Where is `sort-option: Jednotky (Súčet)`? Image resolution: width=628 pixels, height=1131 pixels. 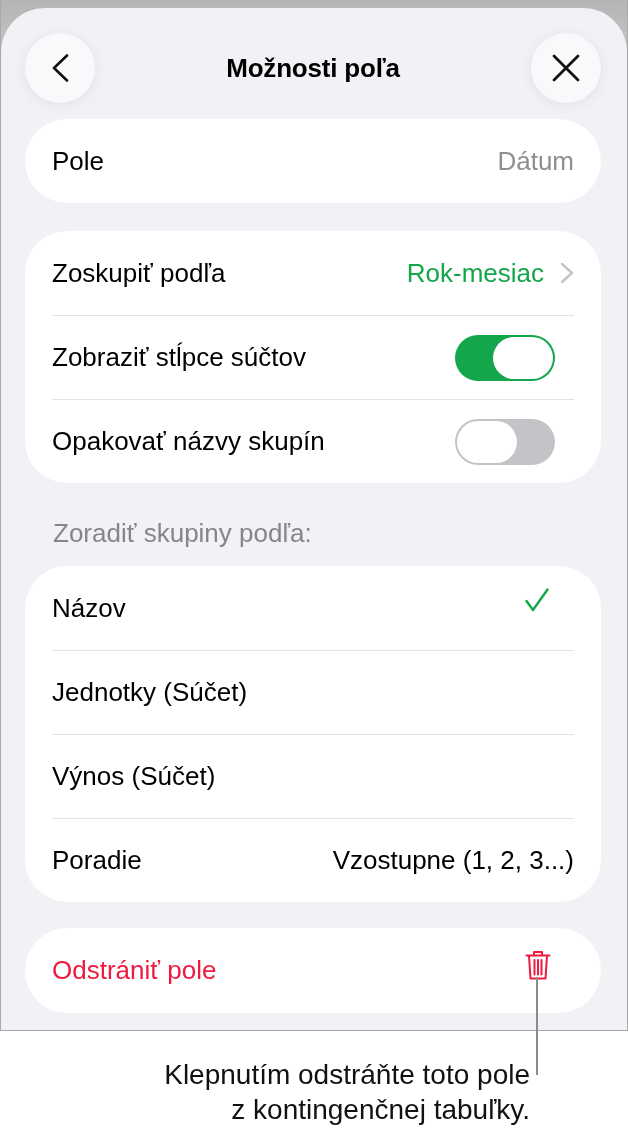
sort-option: Jednotky (Súčet) is located at coordinates (313, 692).